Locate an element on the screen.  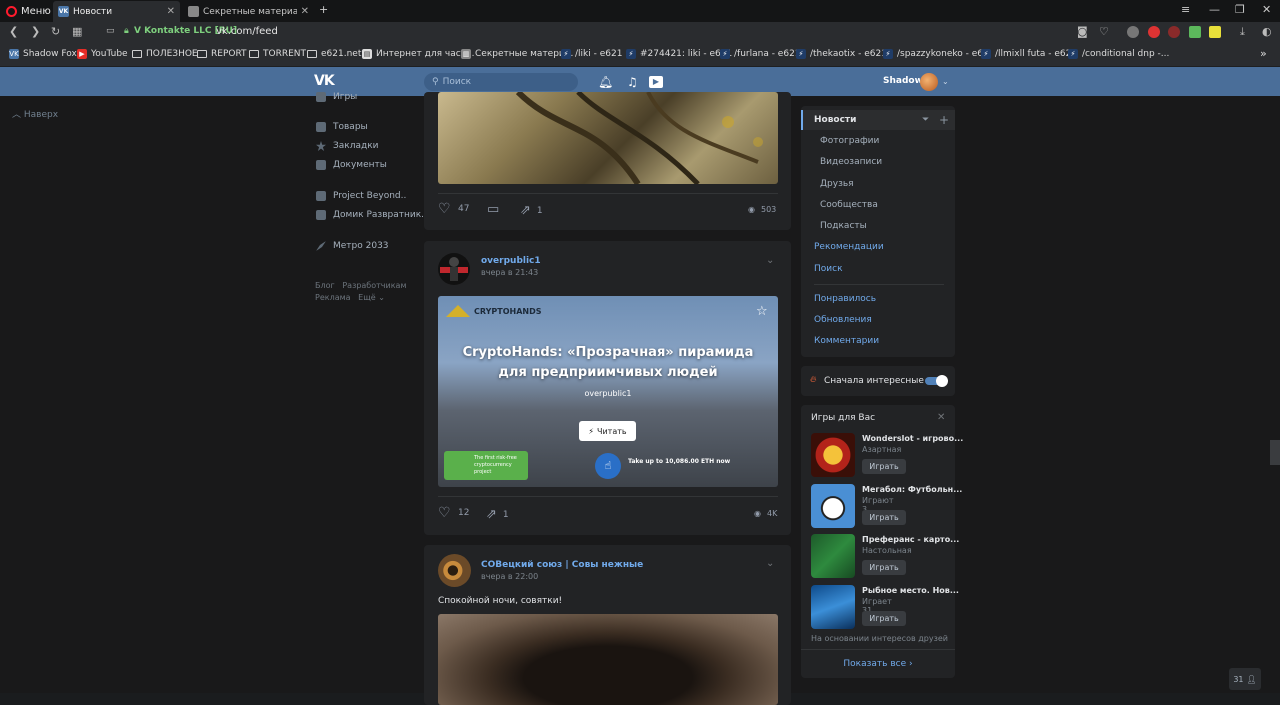
notifications-bell-icon: 🔔︎ is located at coordinates (605, 82).